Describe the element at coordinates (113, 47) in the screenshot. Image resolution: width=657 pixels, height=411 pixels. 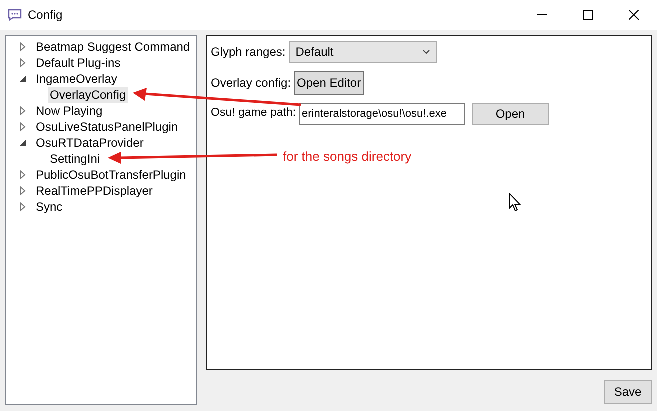
I see `tree-item: Beatmap Suggest Command` at that location.